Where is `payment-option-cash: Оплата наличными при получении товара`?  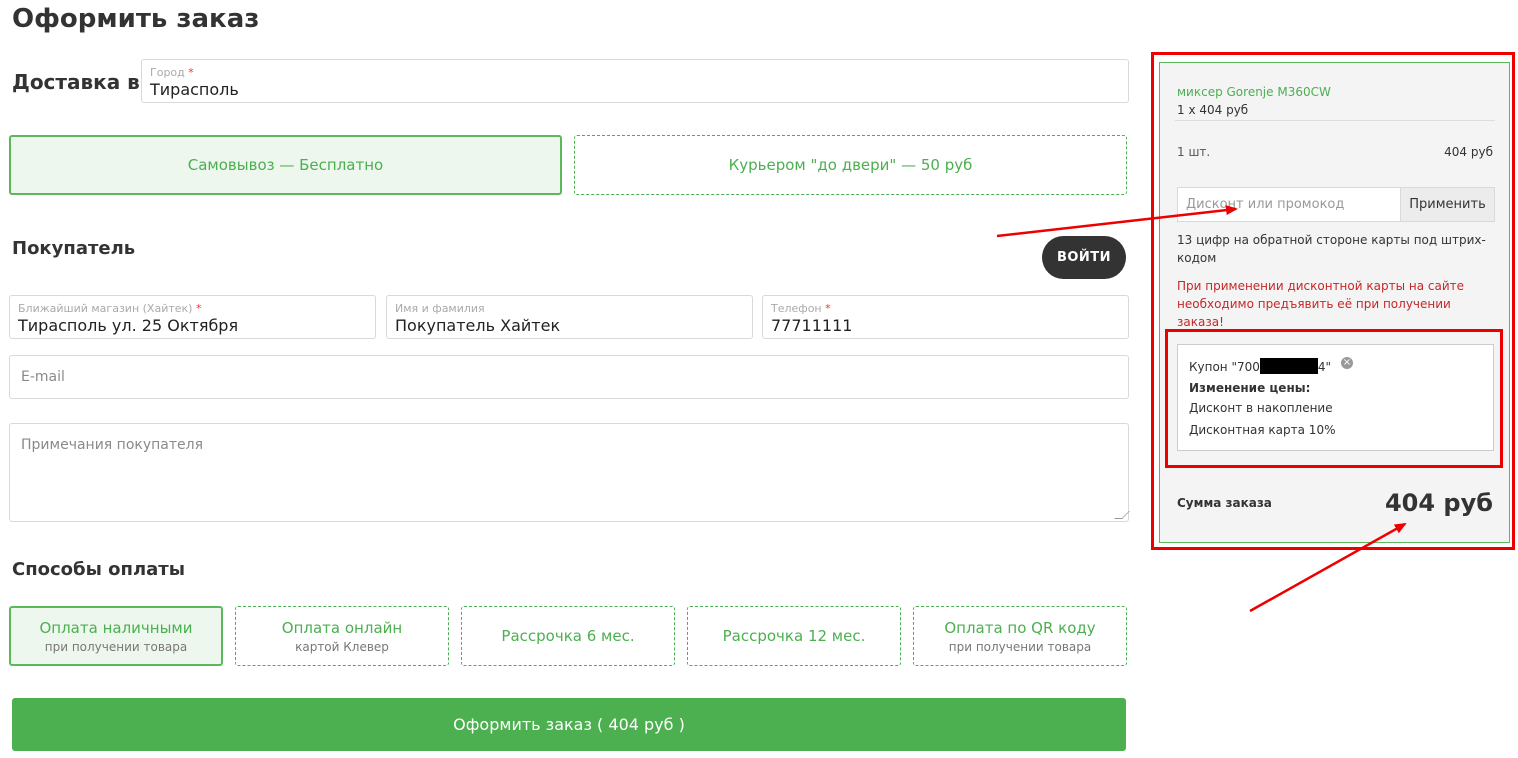 payment-option-cash: Оплата наличными при получении товара is located at coordinates (116, 636).